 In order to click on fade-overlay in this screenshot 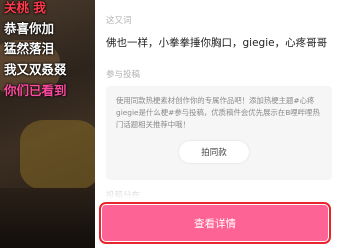, I will do `click(217, 192)`.